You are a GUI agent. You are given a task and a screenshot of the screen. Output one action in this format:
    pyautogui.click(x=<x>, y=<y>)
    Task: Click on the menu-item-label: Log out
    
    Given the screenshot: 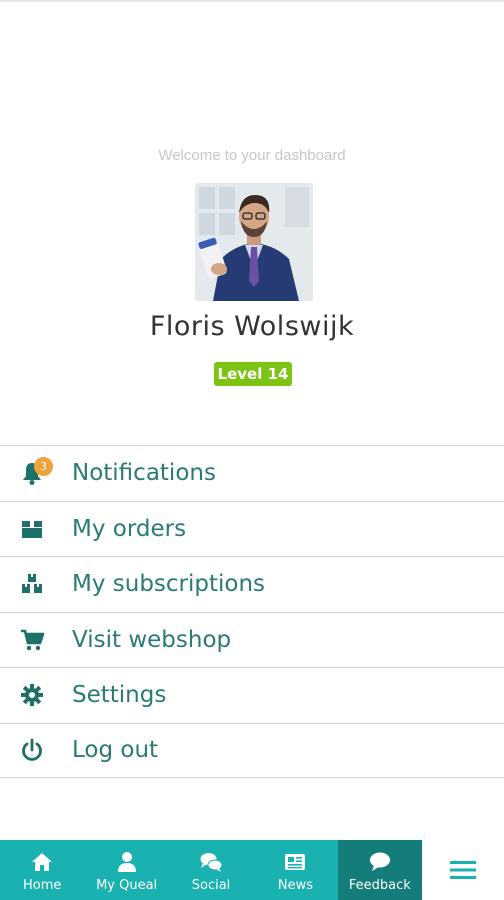 What is the action you would take?
    pyautogui.click(x=115, y=750)
    